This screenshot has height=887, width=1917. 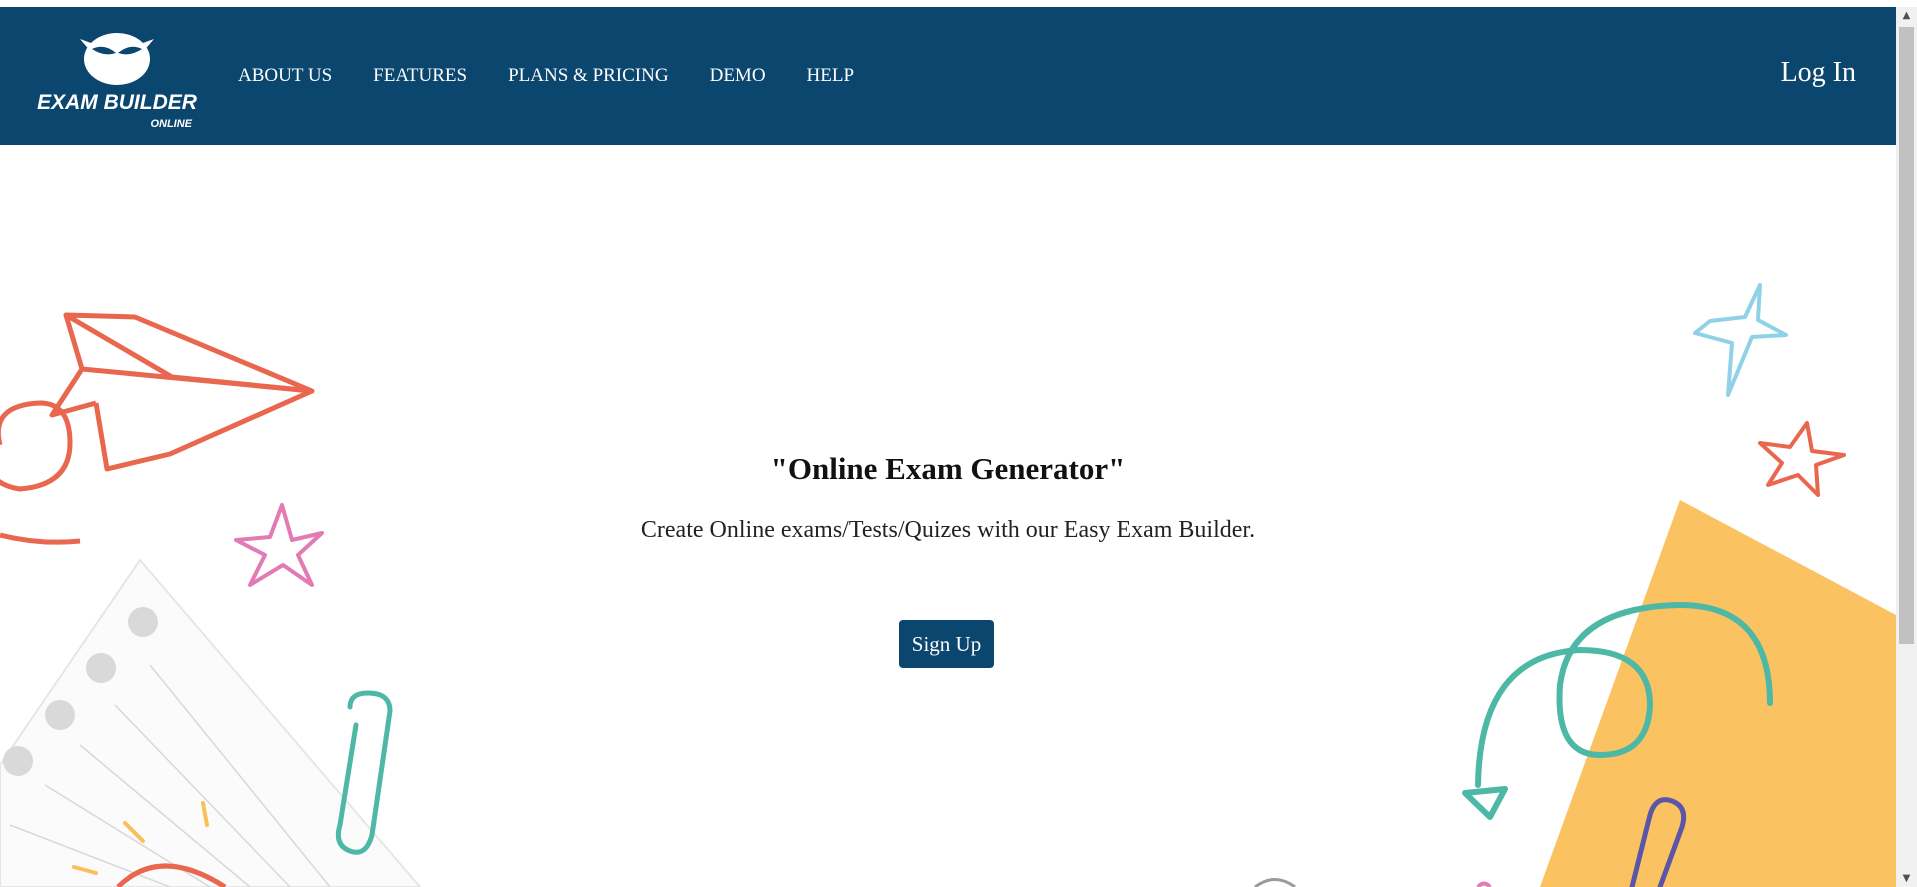 I want to click on star-icon, so click(x=1740, y=340).